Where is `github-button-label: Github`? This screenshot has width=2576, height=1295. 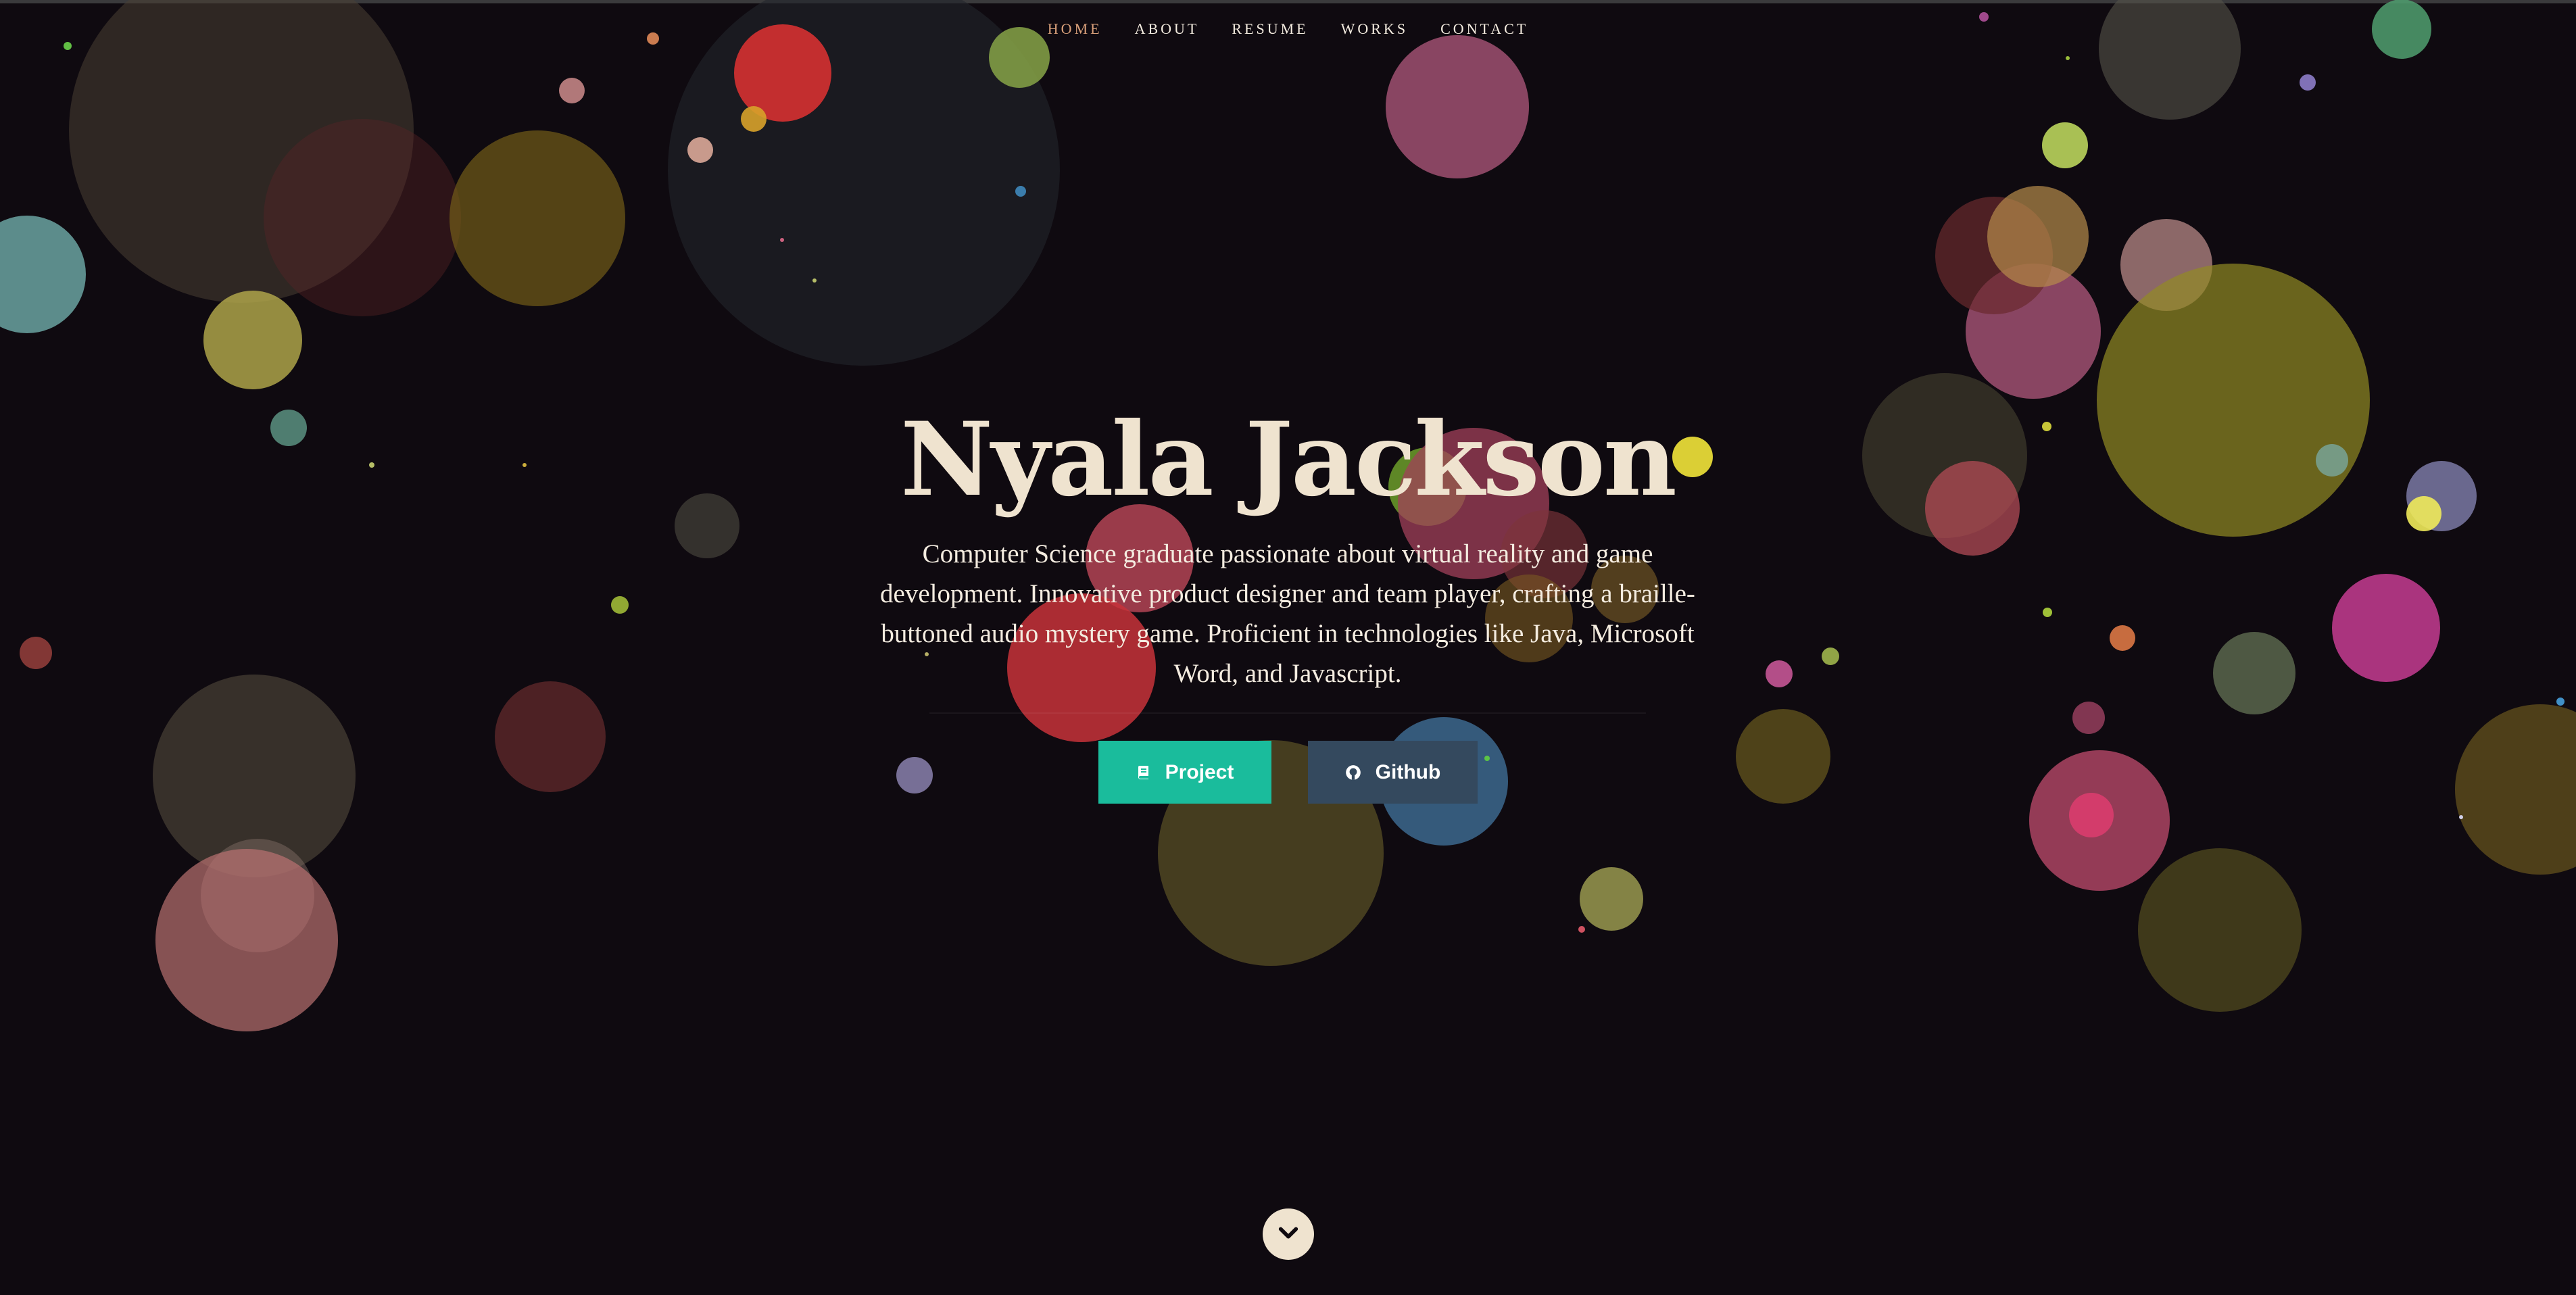
github-button-label: Github is located at coordinates (1408, 772).